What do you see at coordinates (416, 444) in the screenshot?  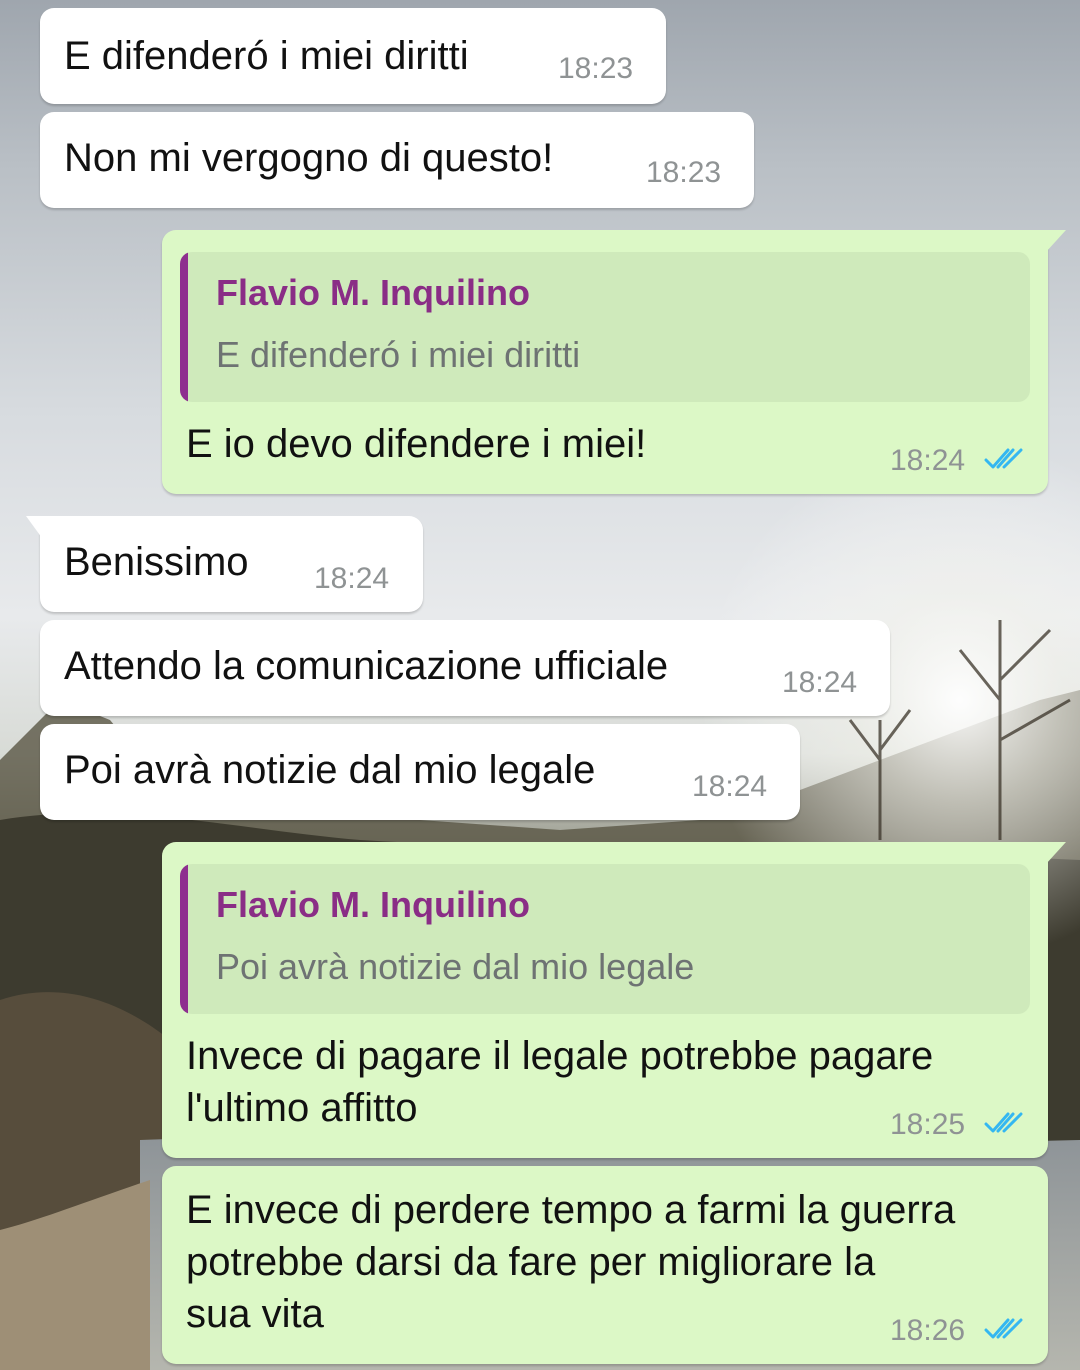 I see `message-text: E io devo difendere i miei!` at bounding box center [416, 444].